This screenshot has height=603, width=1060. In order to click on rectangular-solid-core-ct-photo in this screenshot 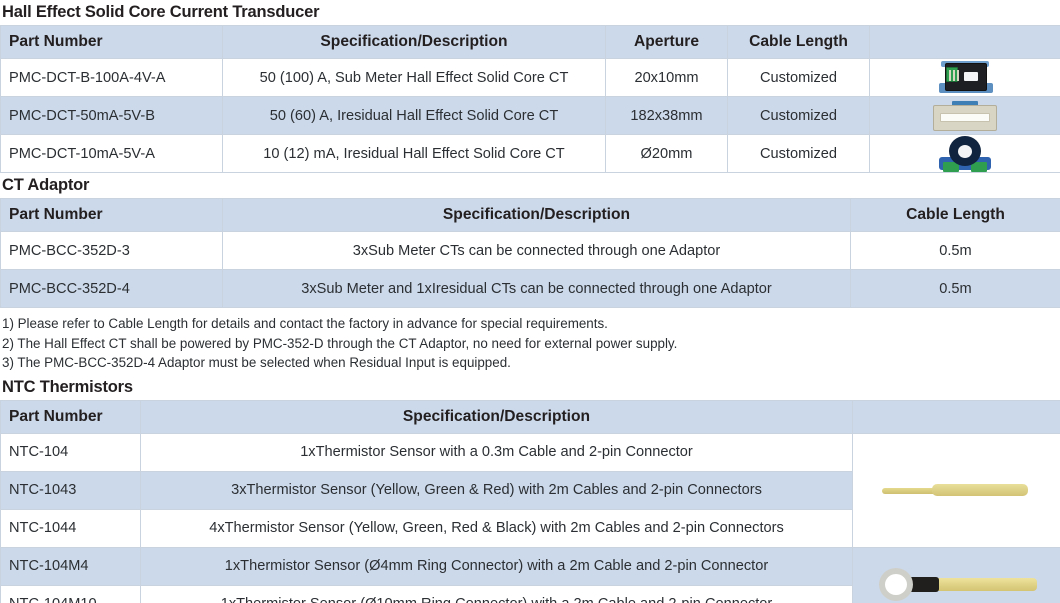, I will do `click(965, 116)`.